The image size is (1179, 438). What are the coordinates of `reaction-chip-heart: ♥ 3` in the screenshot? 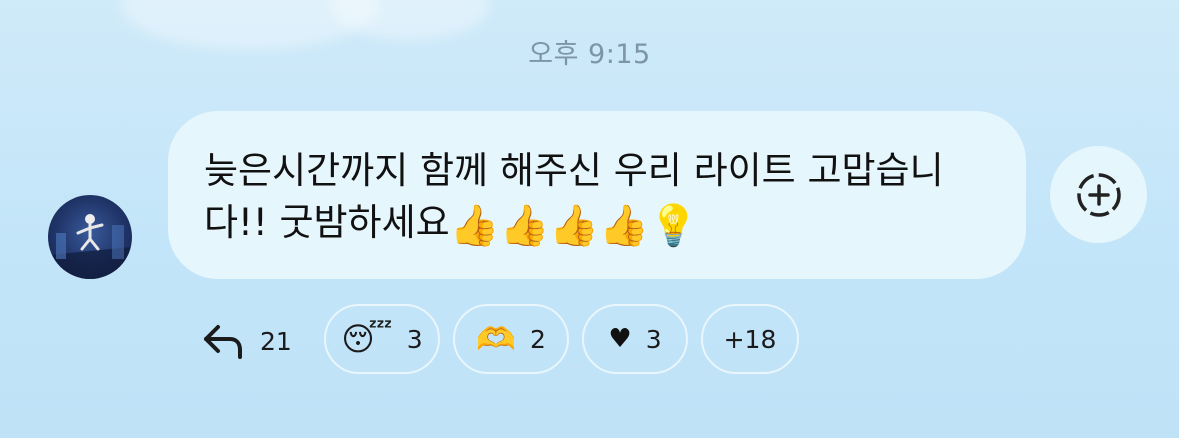 It's located at (635, 339).